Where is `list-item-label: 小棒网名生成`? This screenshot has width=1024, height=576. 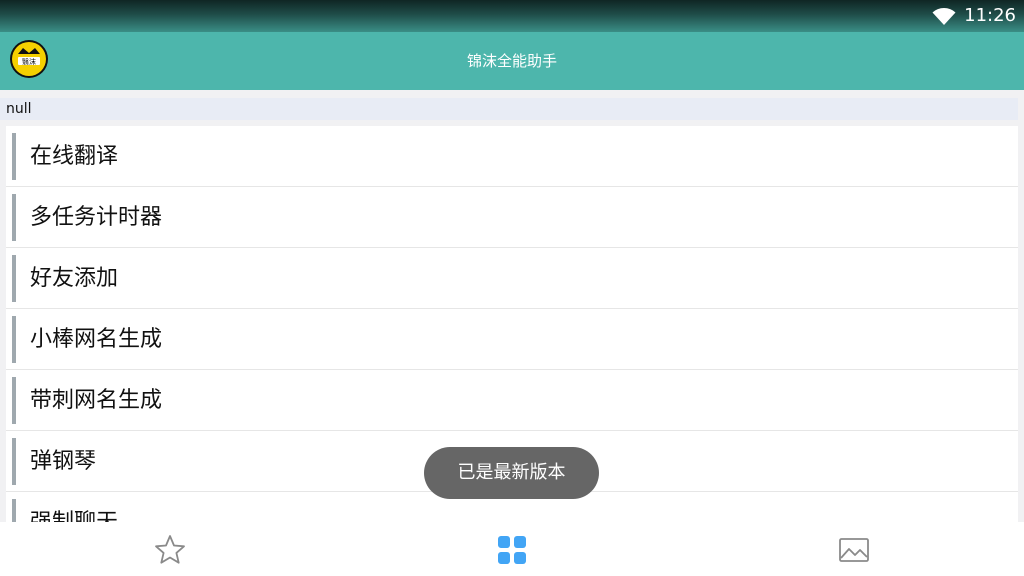 list-item-label: 小棒网名生成 is located at coordinates (96, 339).